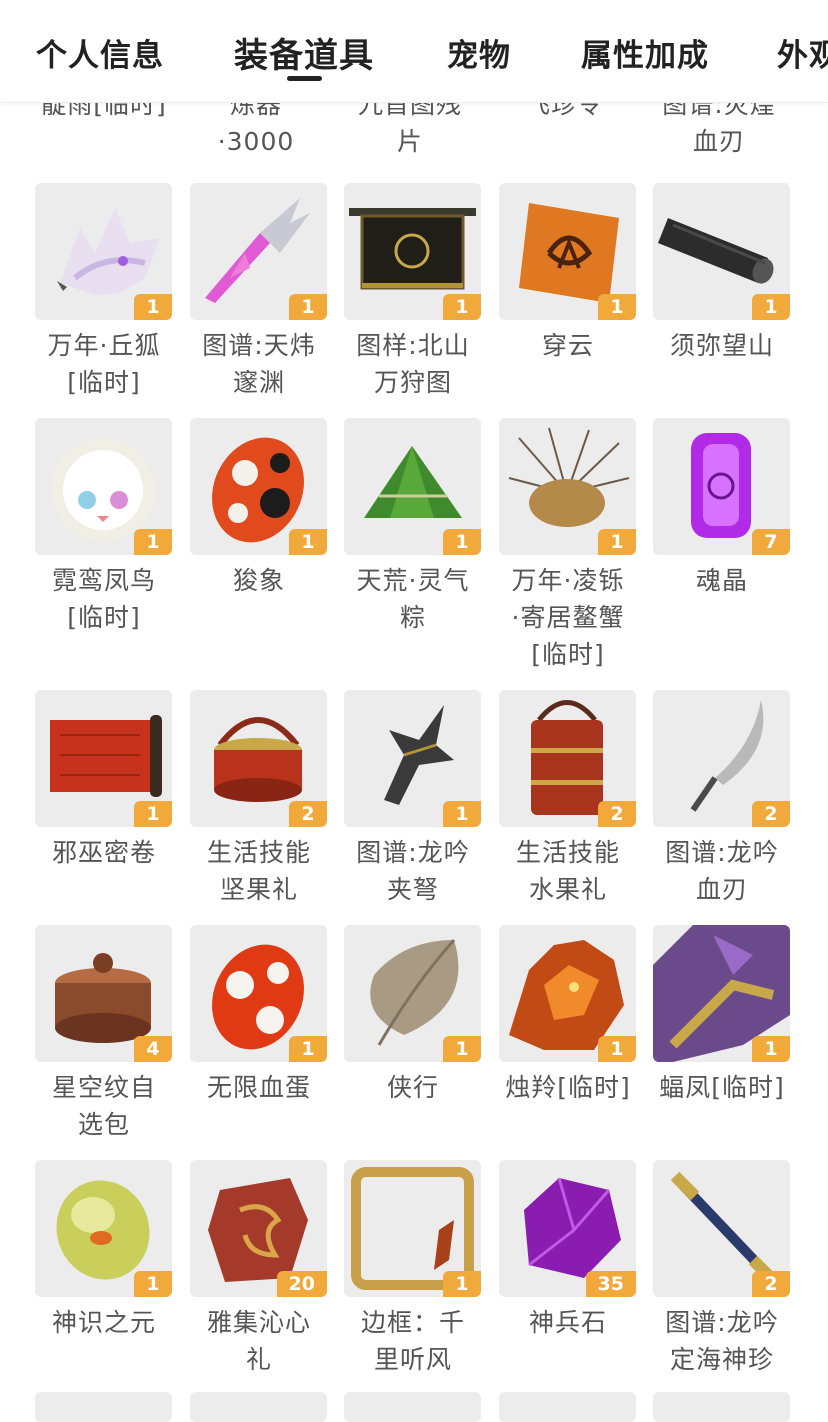 This screenshot has width=828, height=1422. Describe the element at coordinates (103, 1106) in the screenshot. I see `item-name: 星空纹自 选包` at that location.